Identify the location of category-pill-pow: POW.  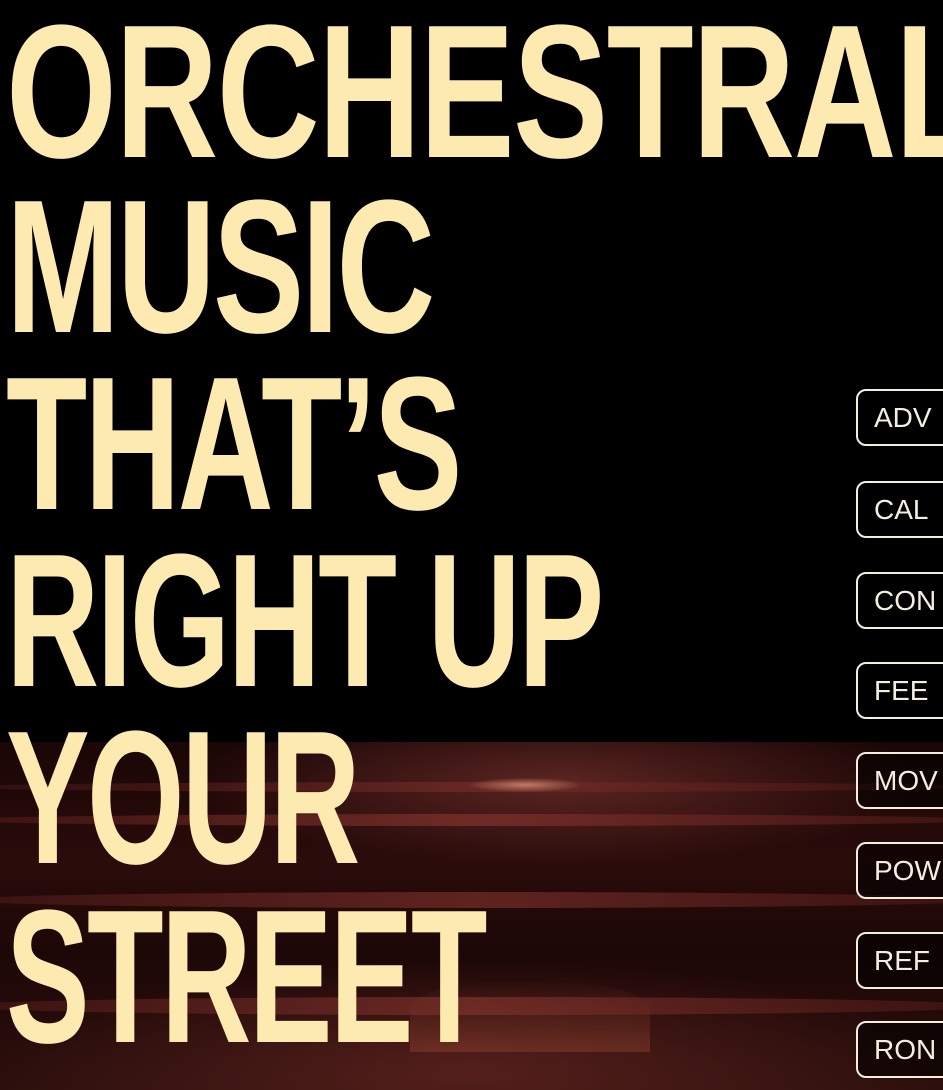
(899, 870).